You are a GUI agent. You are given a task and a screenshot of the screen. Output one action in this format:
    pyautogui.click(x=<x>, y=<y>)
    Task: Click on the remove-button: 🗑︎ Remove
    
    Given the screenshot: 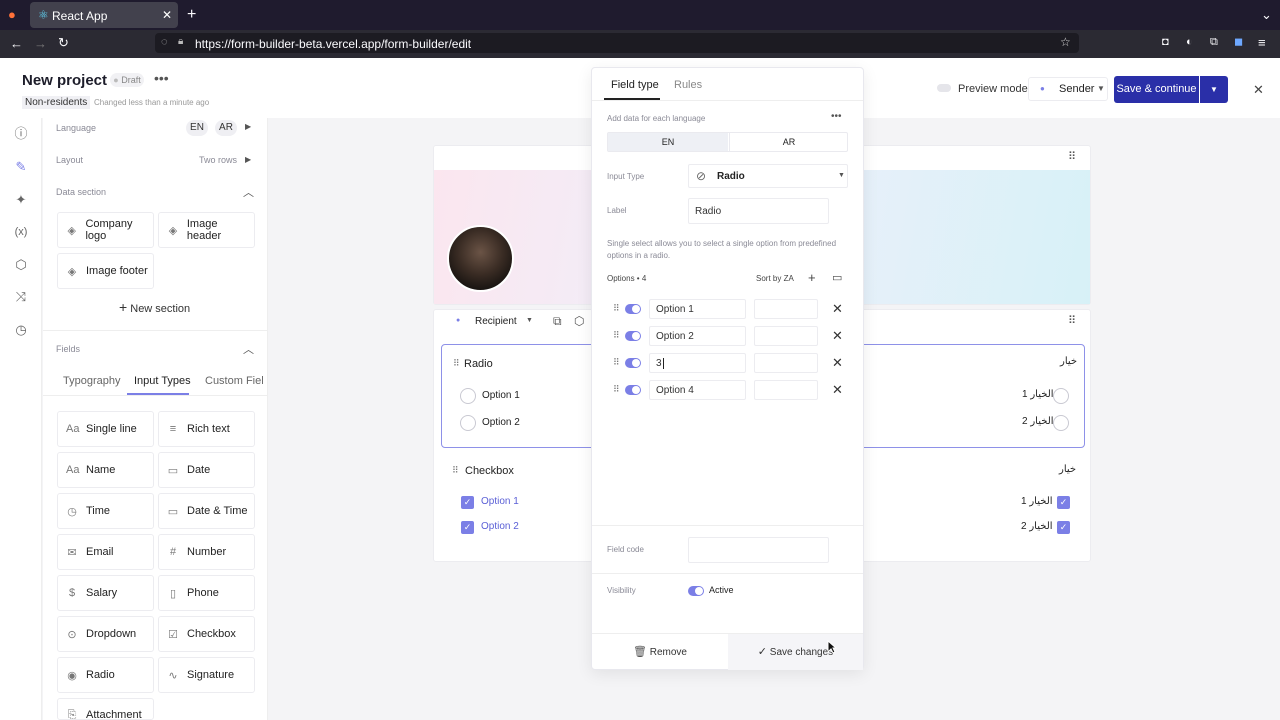 What is the action you would take?
    pyautogui.click(x=660, y=652)
    